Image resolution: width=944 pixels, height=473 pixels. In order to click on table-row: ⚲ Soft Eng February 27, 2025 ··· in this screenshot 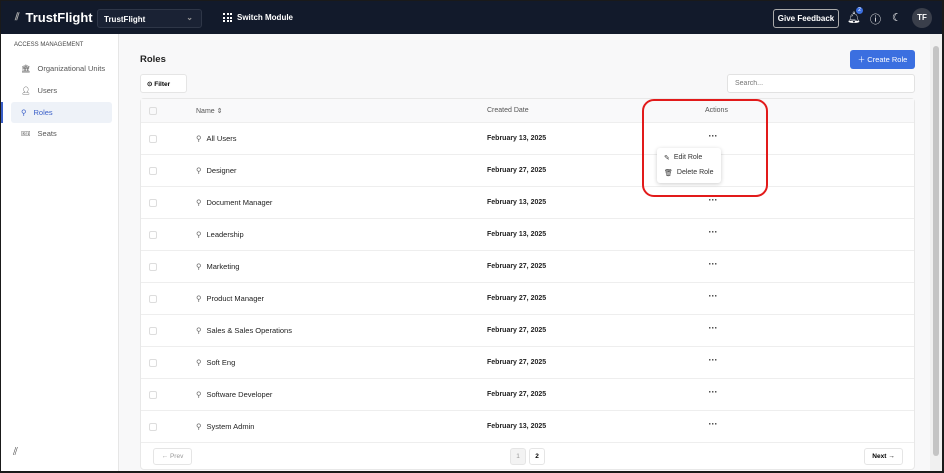, I will do `click(527, 363)`.